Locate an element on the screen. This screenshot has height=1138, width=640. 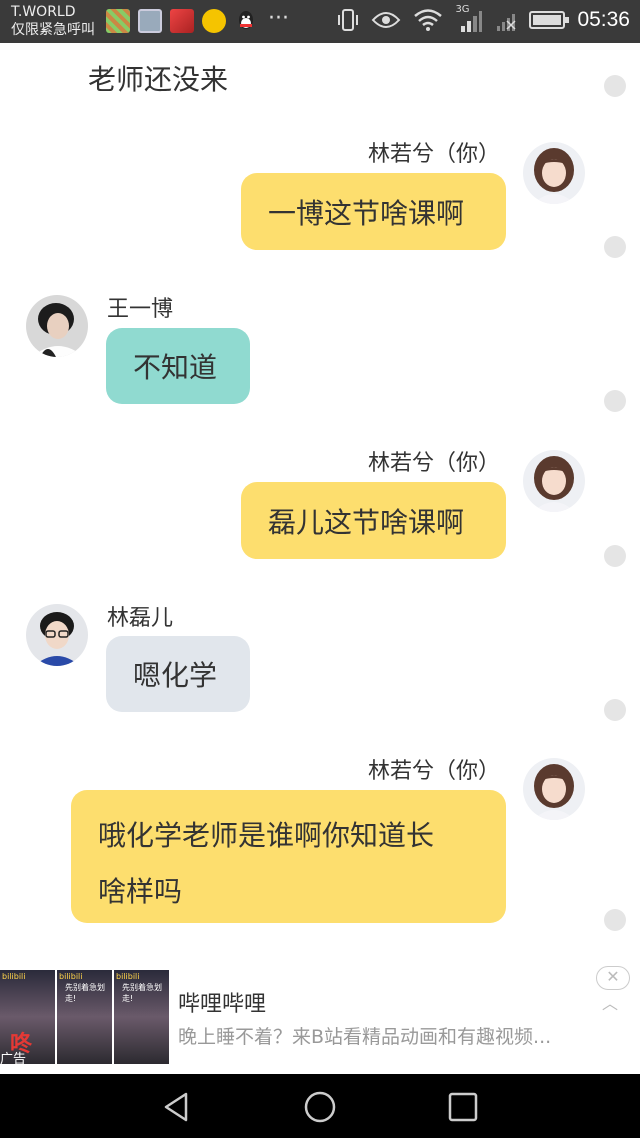
message-text: 一博这节啥课啊 is located at coordinates (366, 213).